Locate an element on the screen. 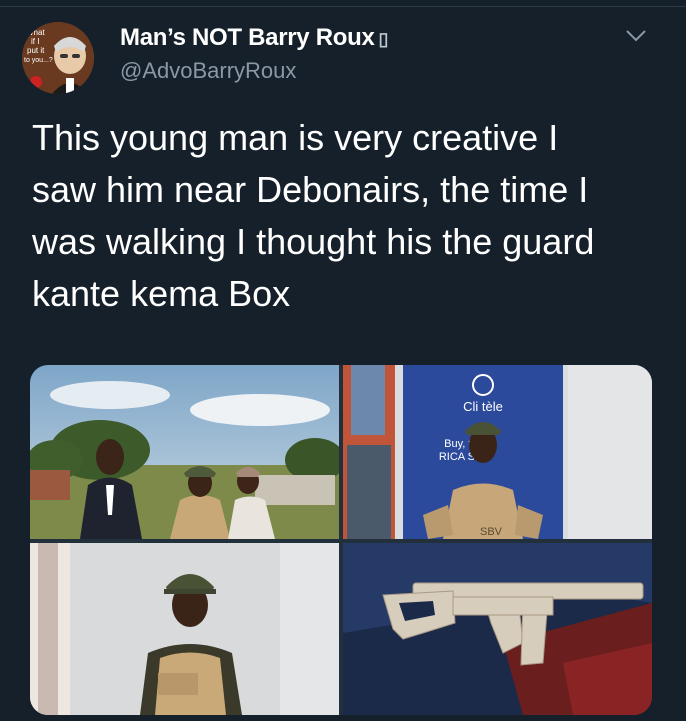  author-name-text: Man’s NOT Barry Roux is located at coordinates (247, 37).